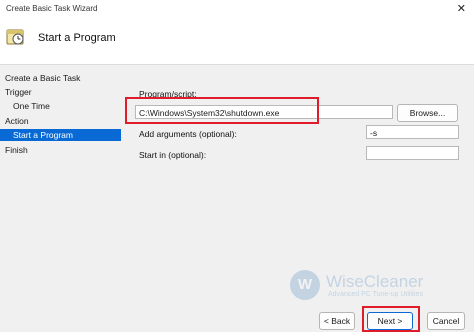 Image resolution: width=474 pixels, height=332 pixels. What do you see at coordinates (237, 9) in the screenshot?
I see `title-bar: Create Basic Task Wizard ✕` at bounding box center [237, 9].